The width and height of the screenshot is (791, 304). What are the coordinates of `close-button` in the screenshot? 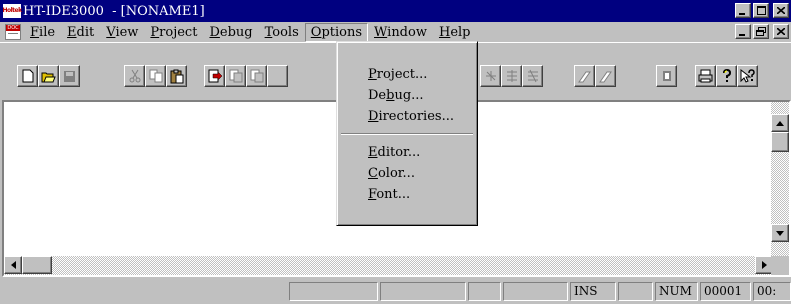 It's located at (781, 10).